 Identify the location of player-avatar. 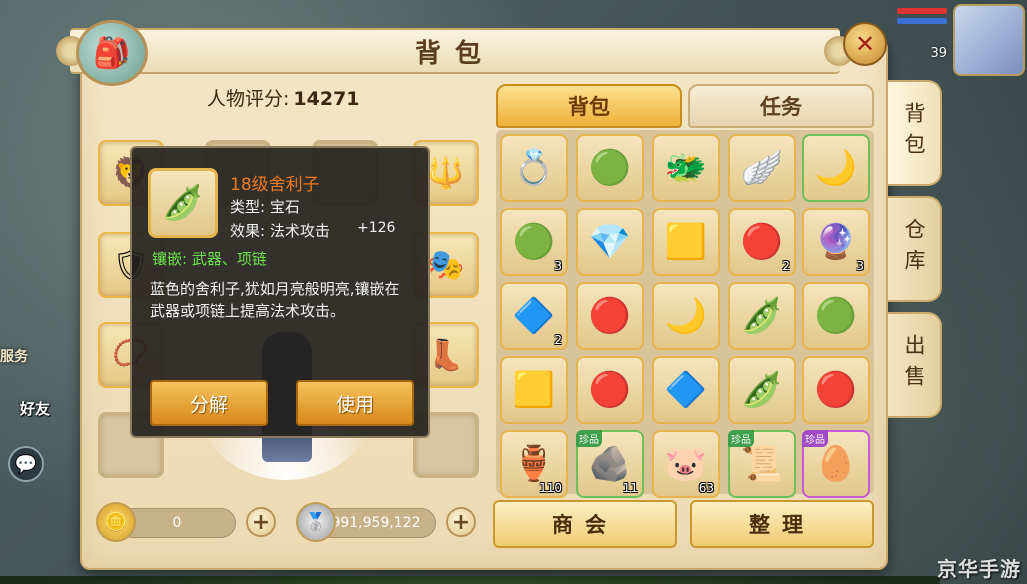
(989, 40).